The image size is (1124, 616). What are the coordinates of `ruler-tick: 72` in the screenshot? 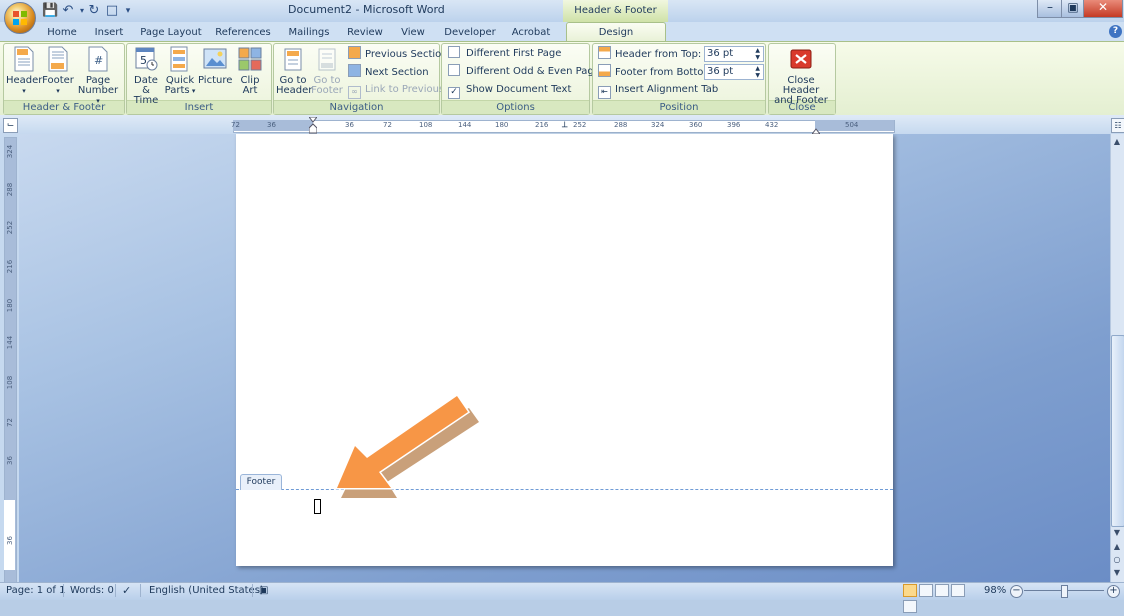 It's located at (387, 125).